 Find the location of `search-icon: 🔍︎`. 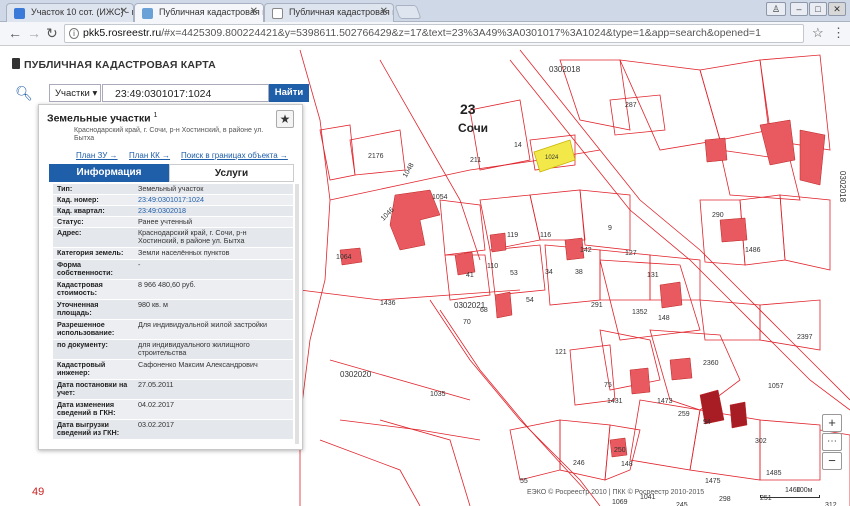

search-icon: 🔍︎ is located at coordinates (24, 93).